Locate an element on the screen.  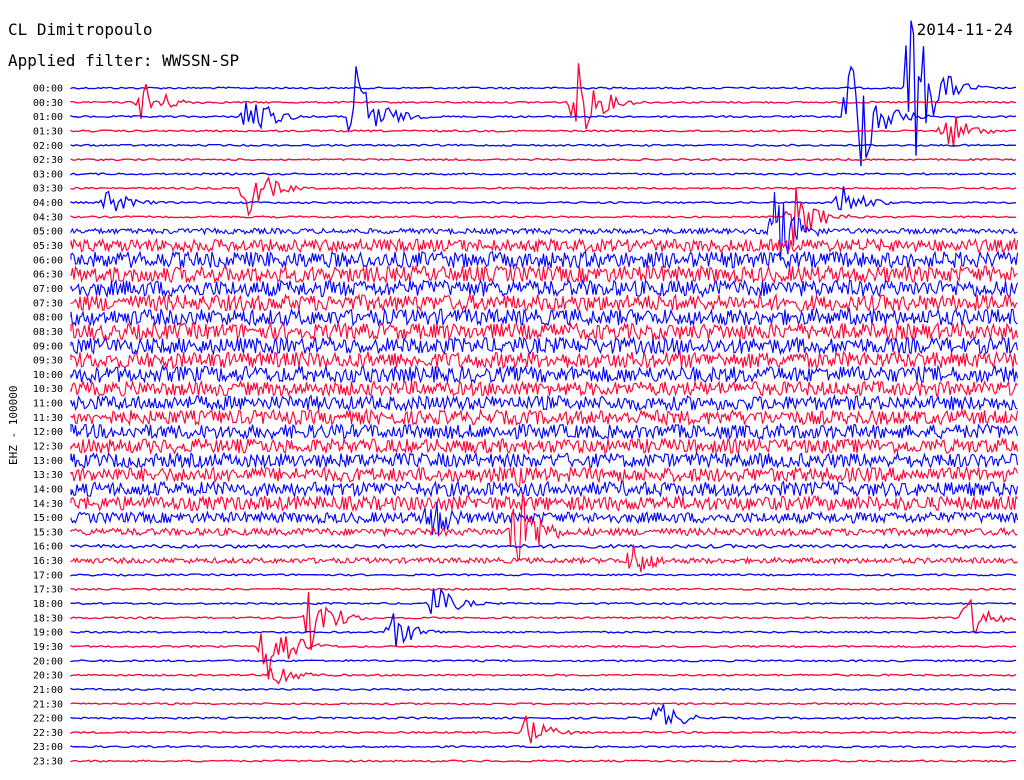
row-label-1630: 16:30 is located at coordinates (48, 561).